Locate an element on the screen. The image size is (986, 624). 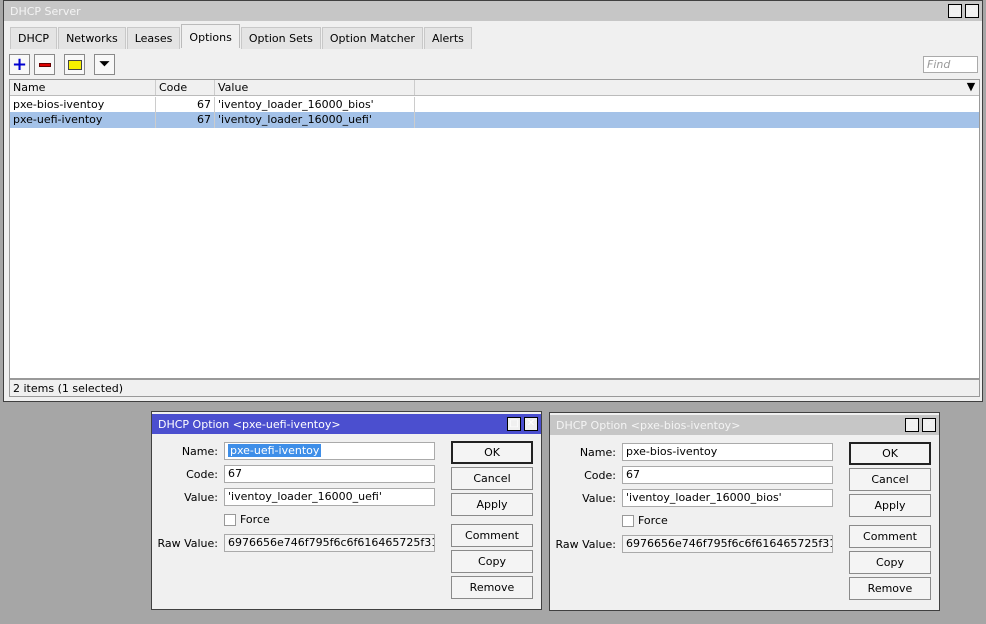
minus-icon is located at coordinates (44, 64).